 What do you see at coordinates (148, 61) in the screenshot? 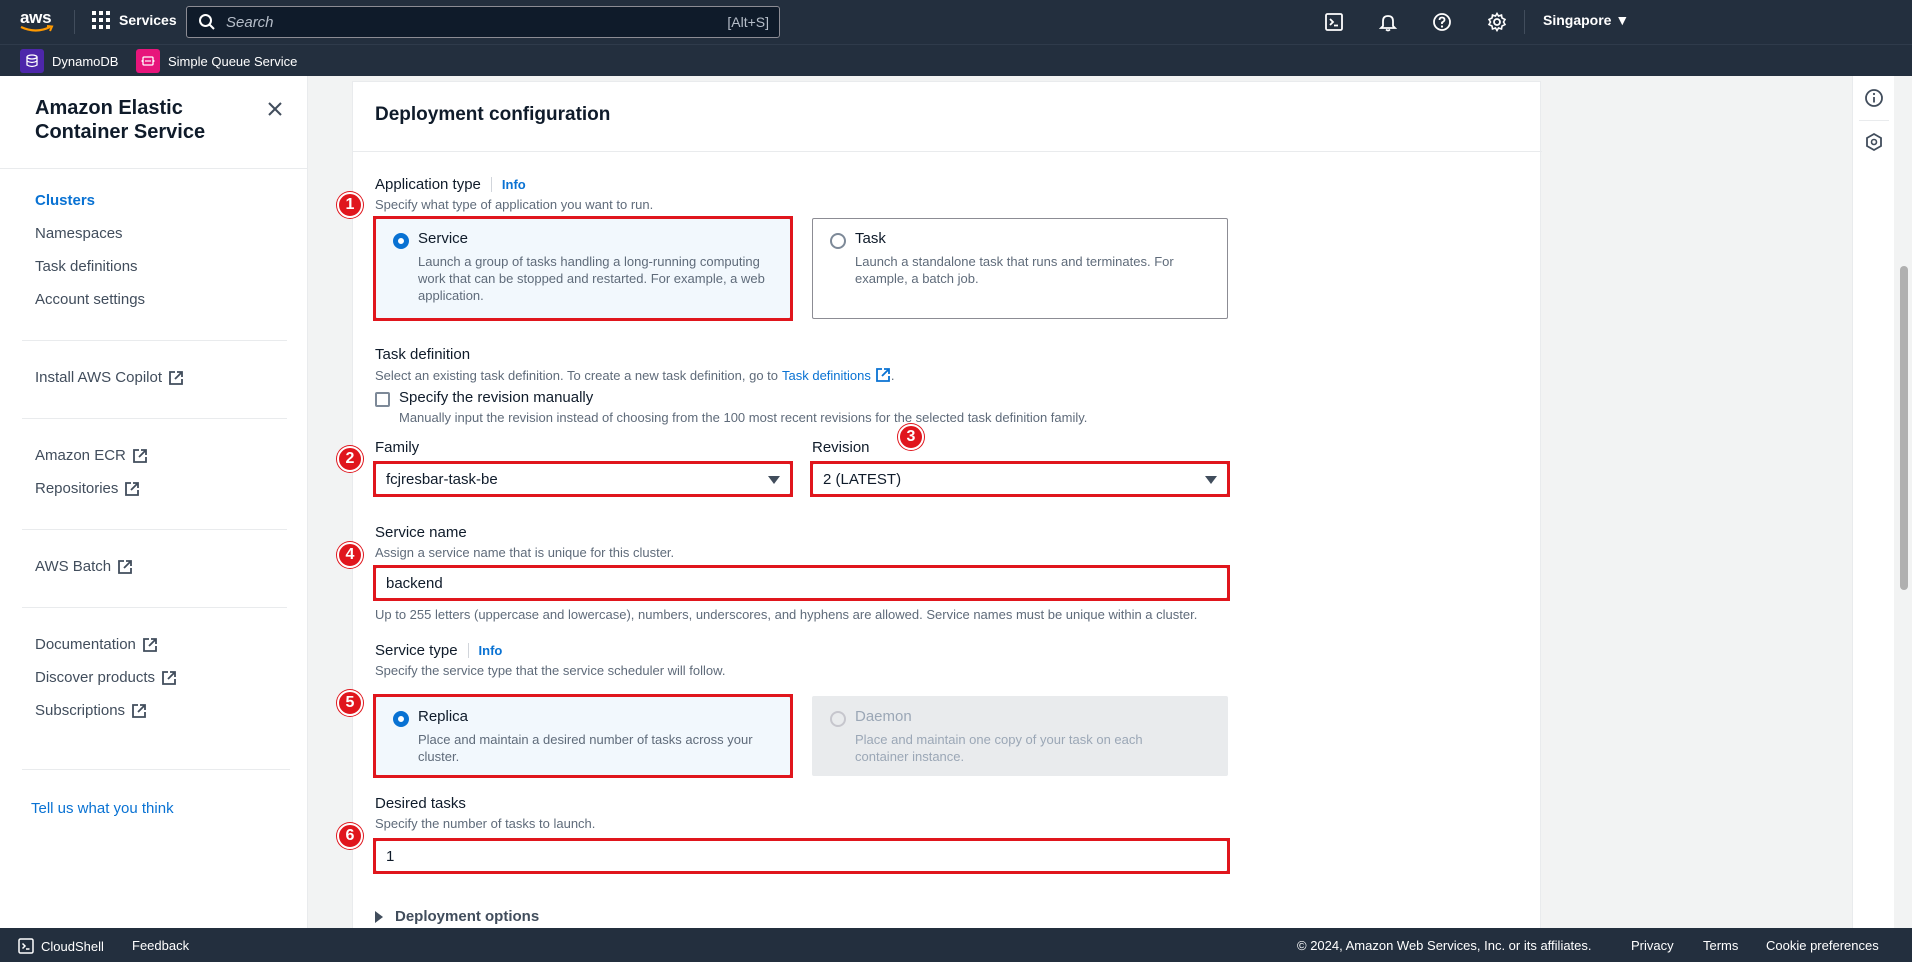
I see `sqs-icon` at bounding box center [148, 61].